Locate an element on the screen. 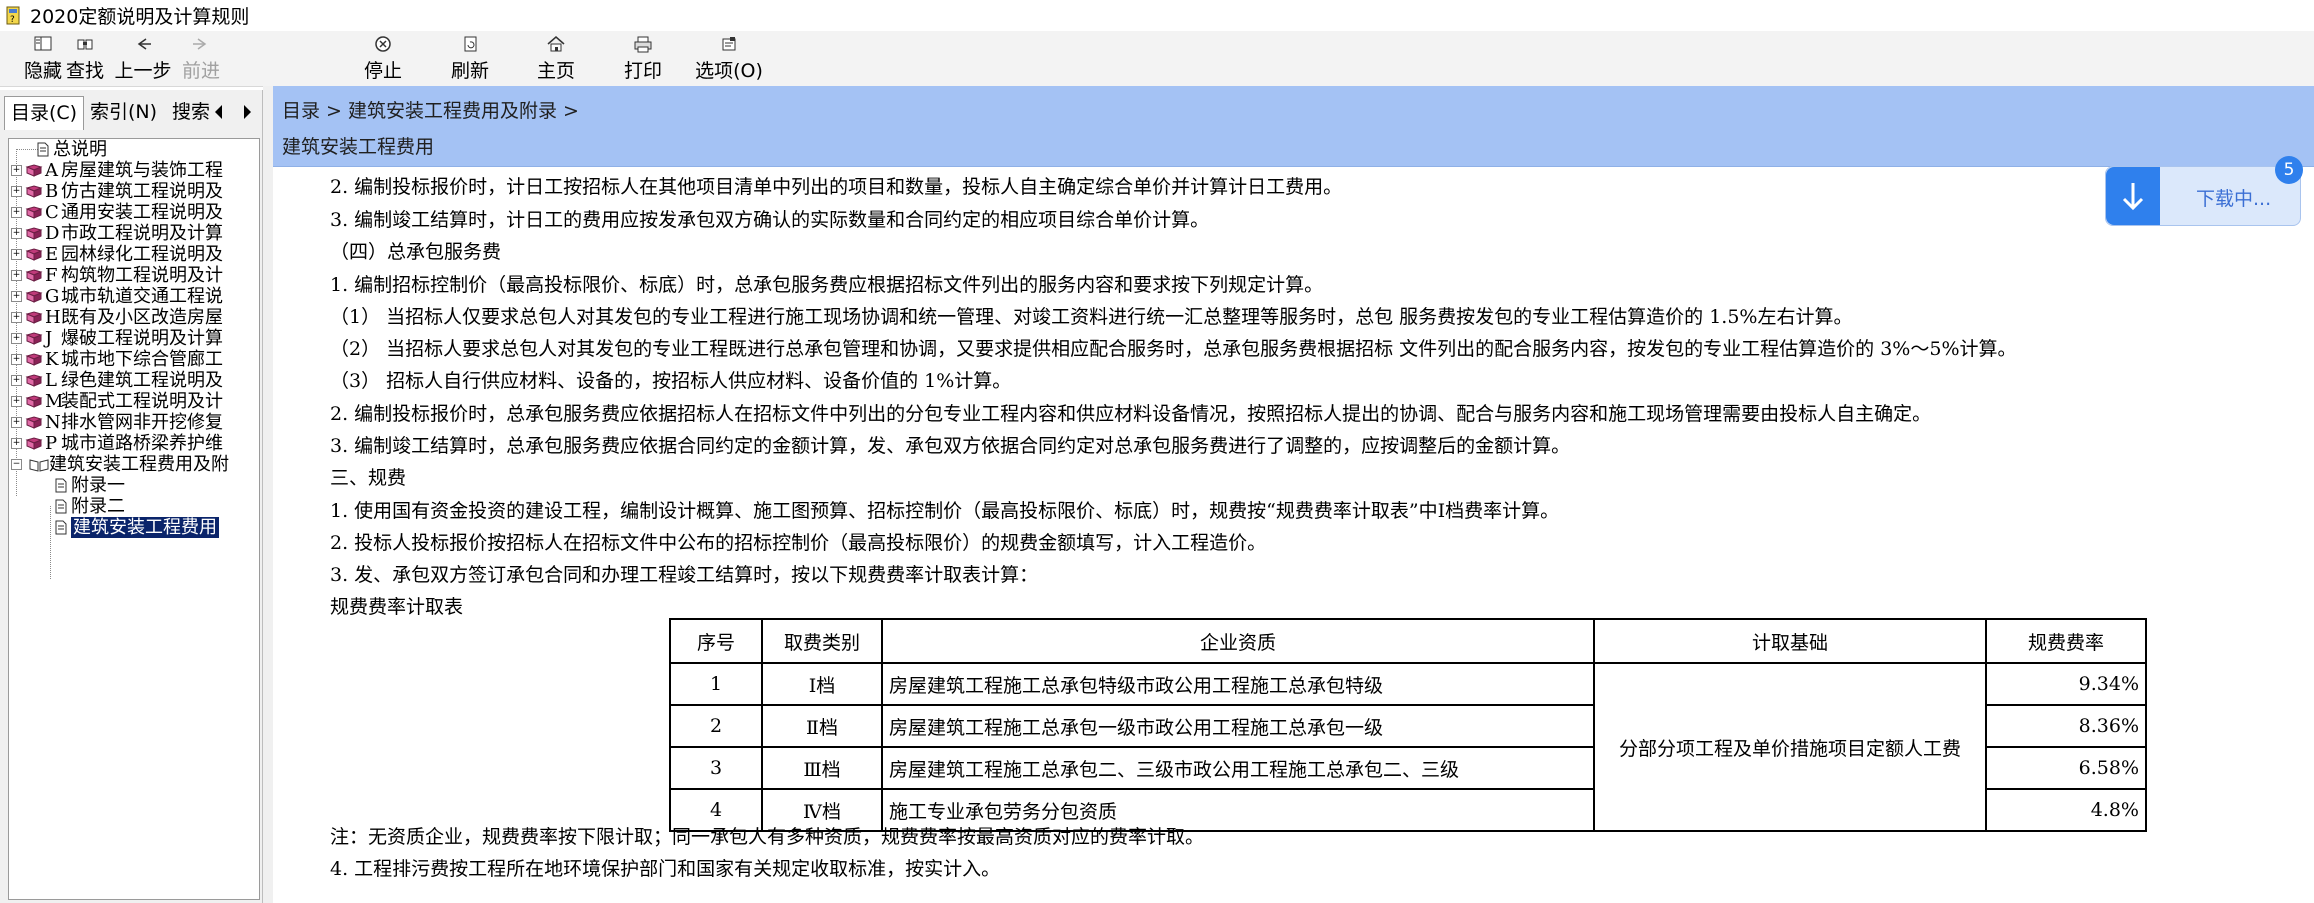 Image resolution: width=2314 pixels, height=903 pixels. stop-button: 停止 is located at coordinates (383, 58).